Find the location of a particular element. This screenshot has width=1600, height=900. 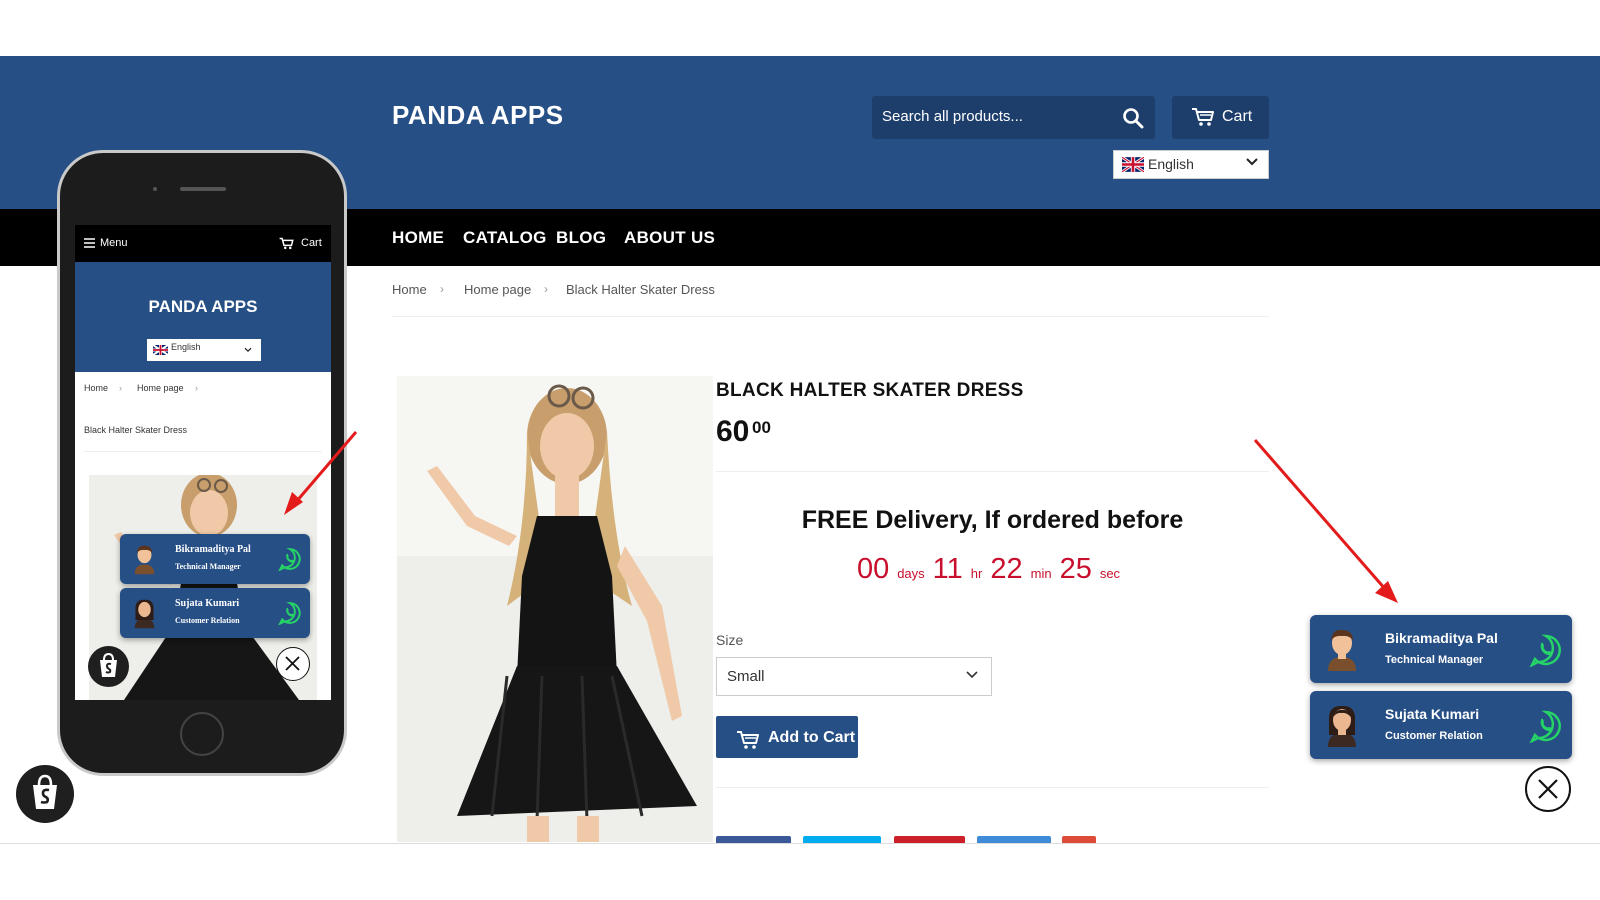

product-image is located at coordinates (555, 609).